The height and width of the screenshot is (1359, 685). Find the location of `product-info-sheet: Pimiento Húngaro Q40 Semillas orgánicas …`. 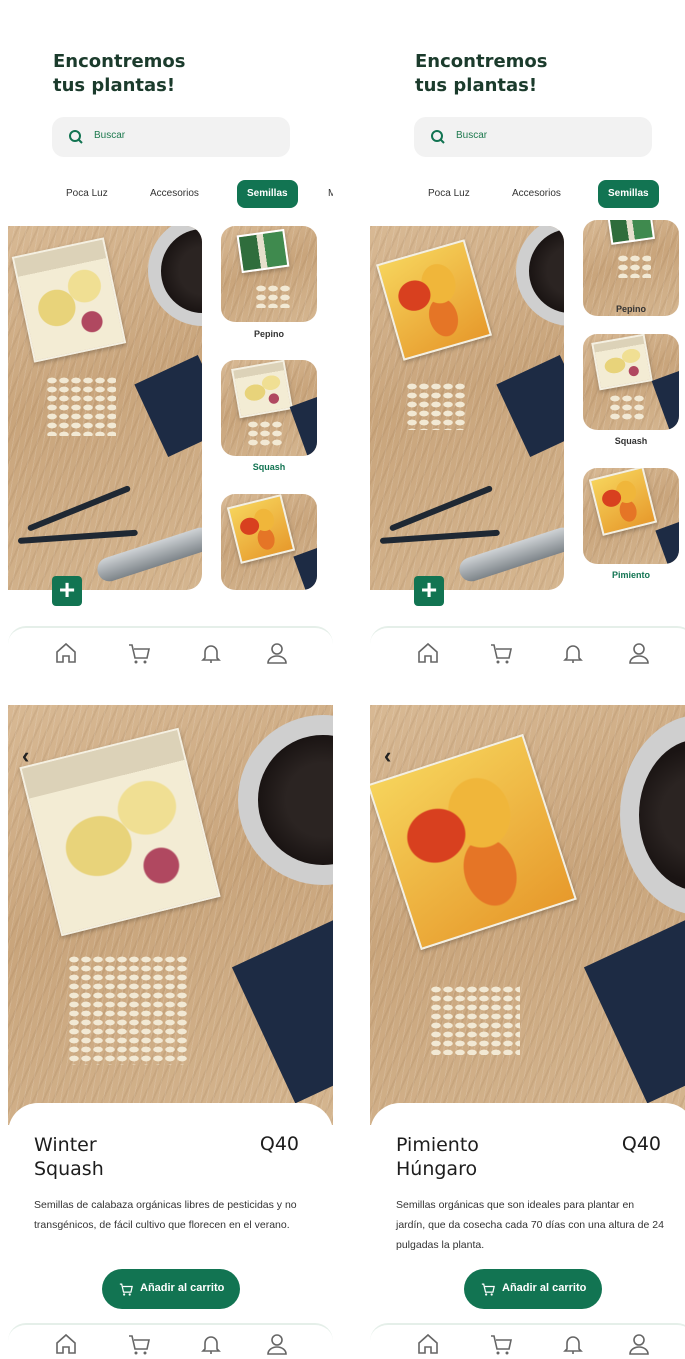

product-info-sheet: Pimiento Húngaro Q40 Semillas orgánicas … is located at coordinates (527, 1231).